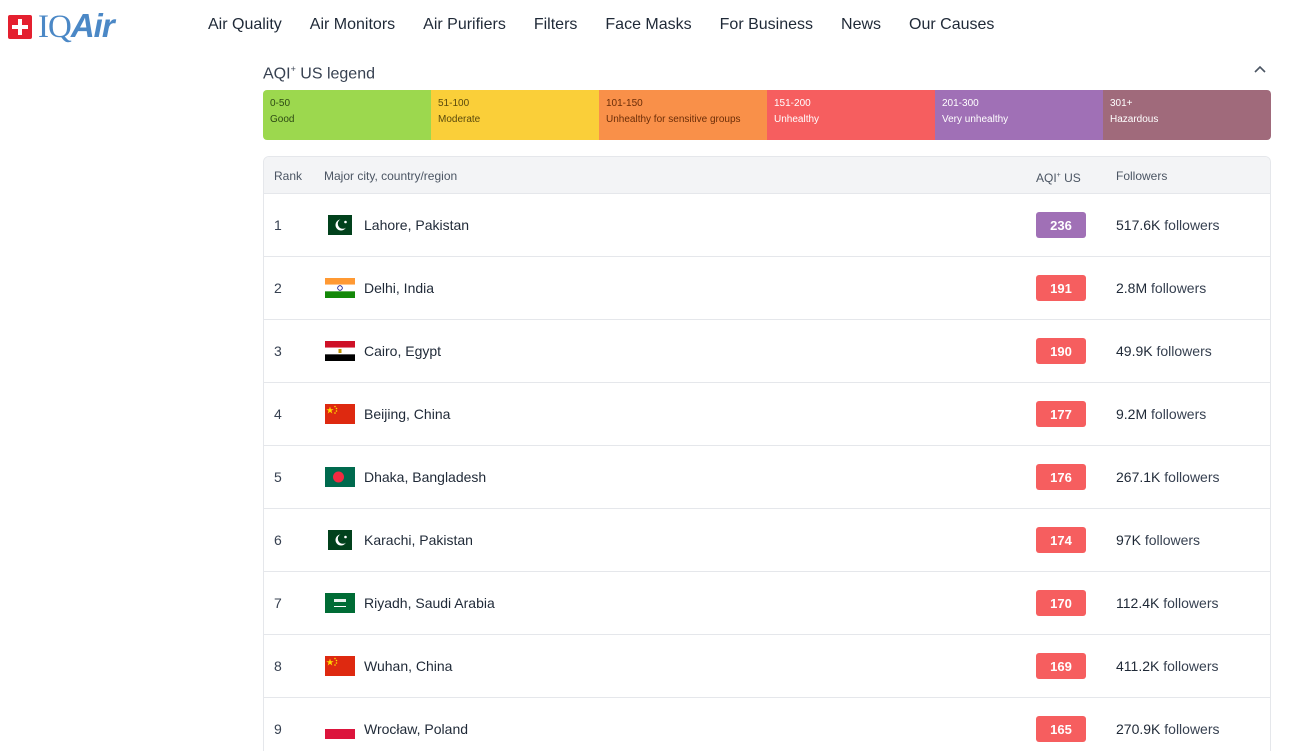 Image resolution: width=1305 pixels, height=751 pixels. What do you see at coordinates (792, 103) in the screenshot?
I see `legend-range: 151-200` at bounding box center [792, 103].